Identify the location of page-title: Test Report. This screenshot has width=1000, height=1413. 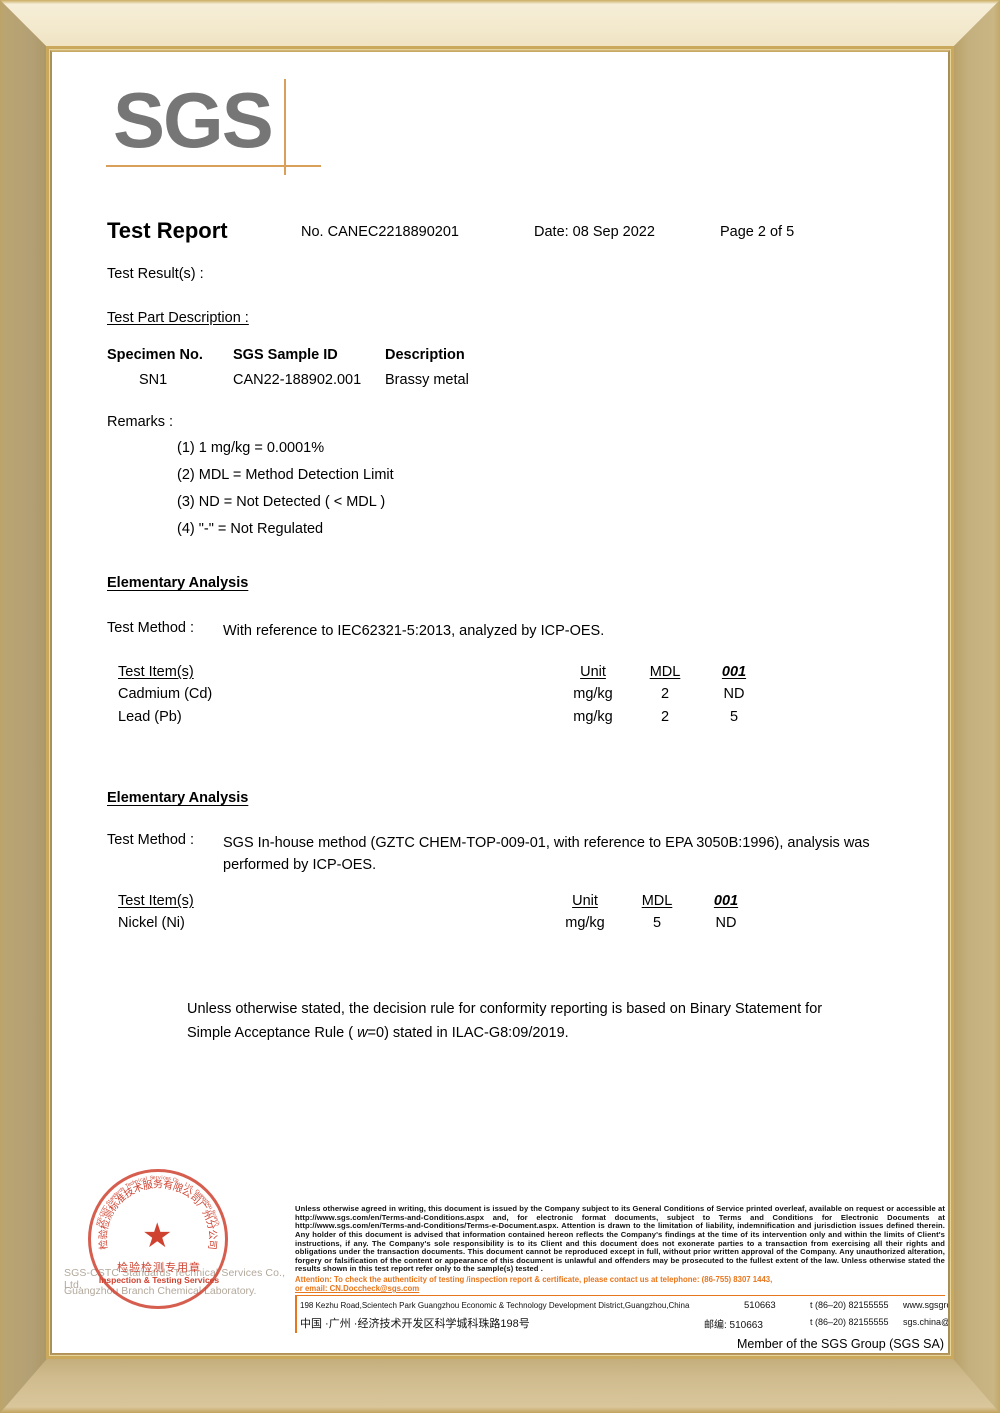
(167, 230).